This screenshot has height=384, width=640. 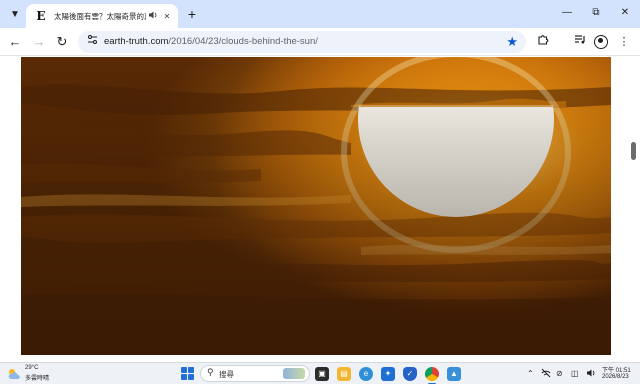 I want to click on network-icon, so click(x=546, y=375).